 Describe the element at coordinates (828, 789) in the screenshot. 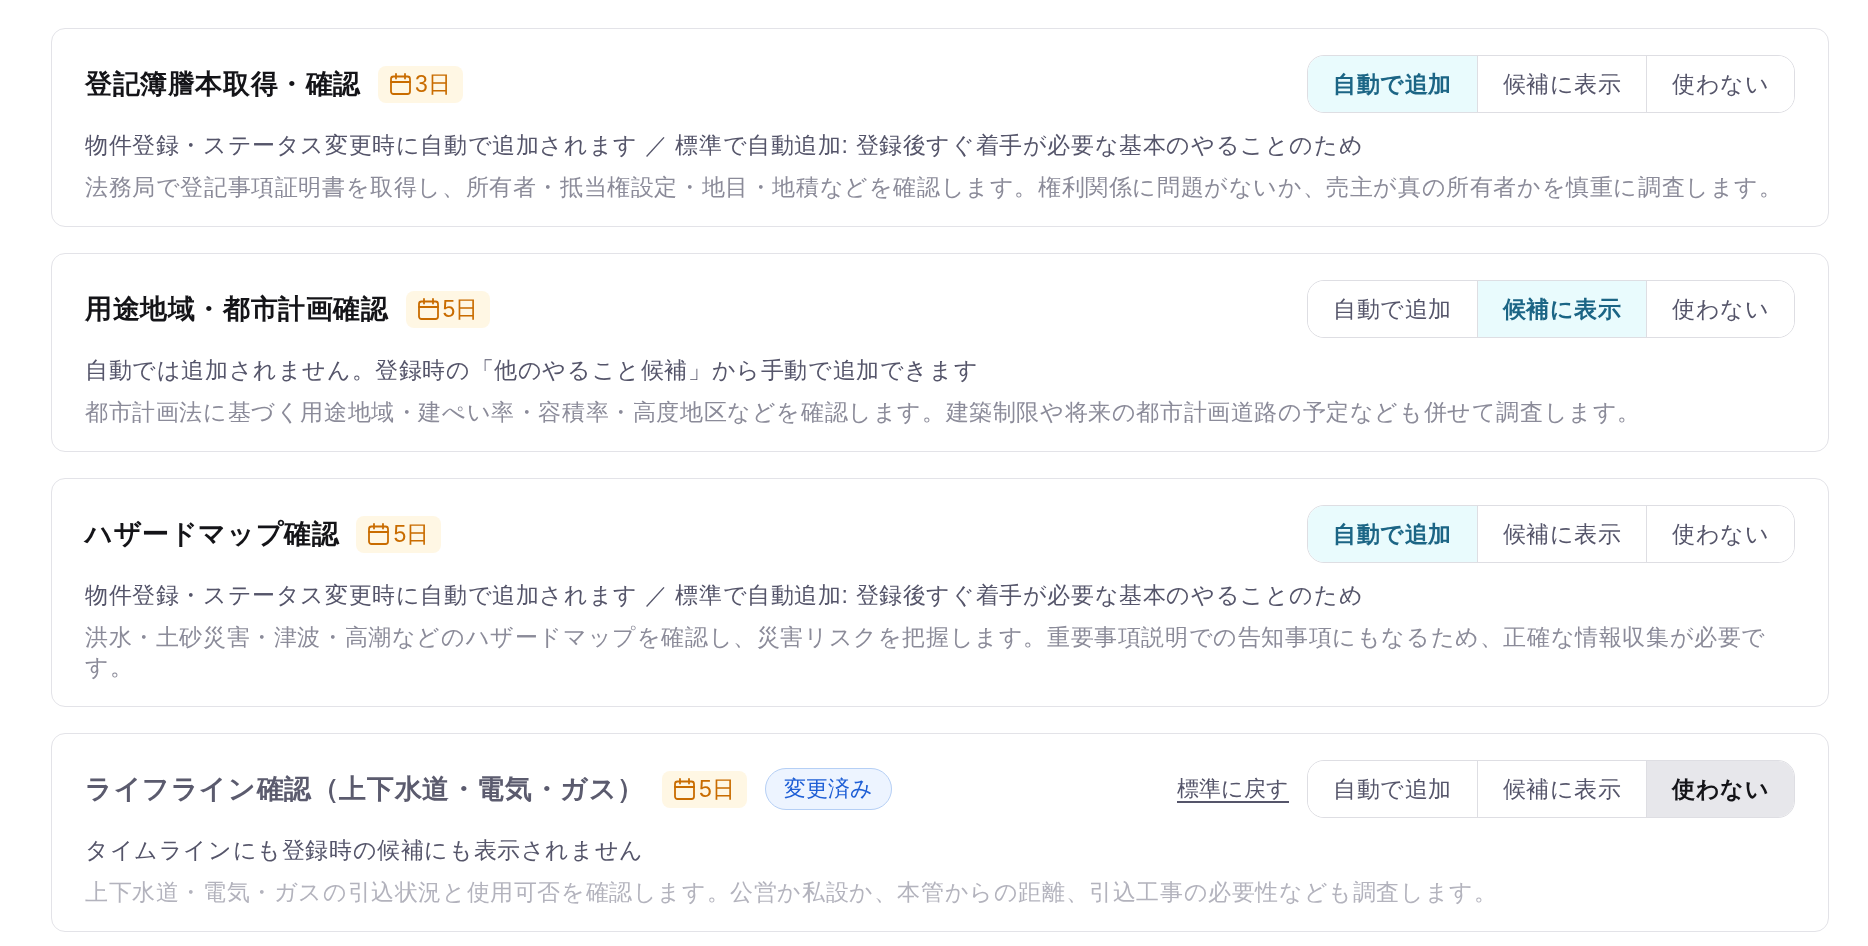

I see `changed-badge: 変更済み` at that location.